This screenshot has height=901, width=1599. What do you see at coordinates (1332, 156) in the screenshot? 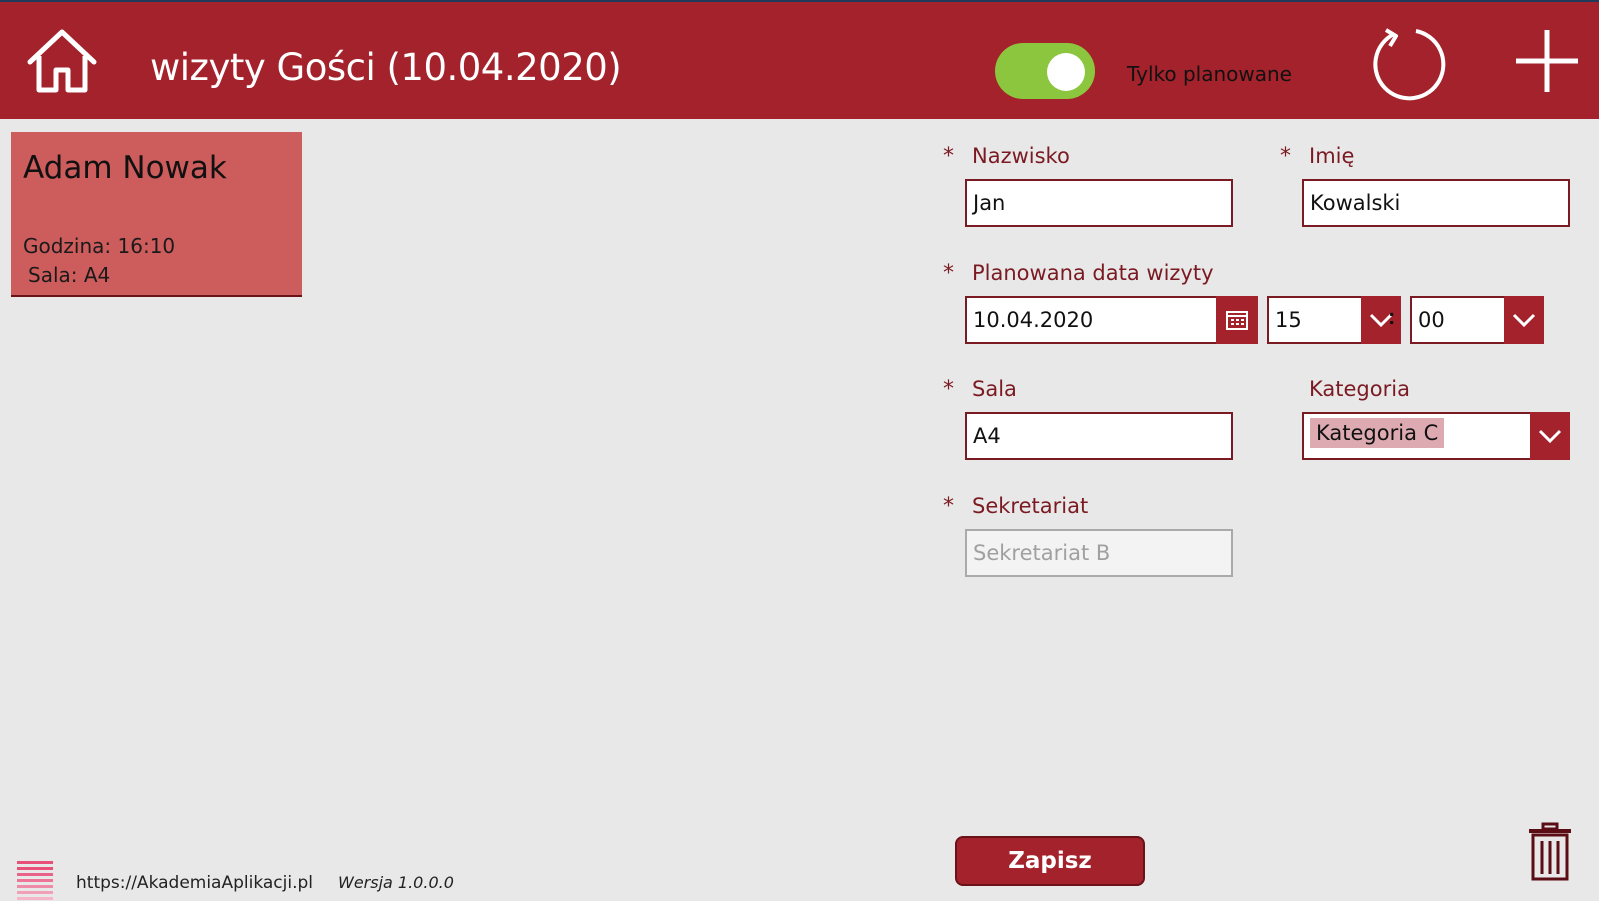
I see `firstname-label: Imię` at bounding box center [1332, 156].